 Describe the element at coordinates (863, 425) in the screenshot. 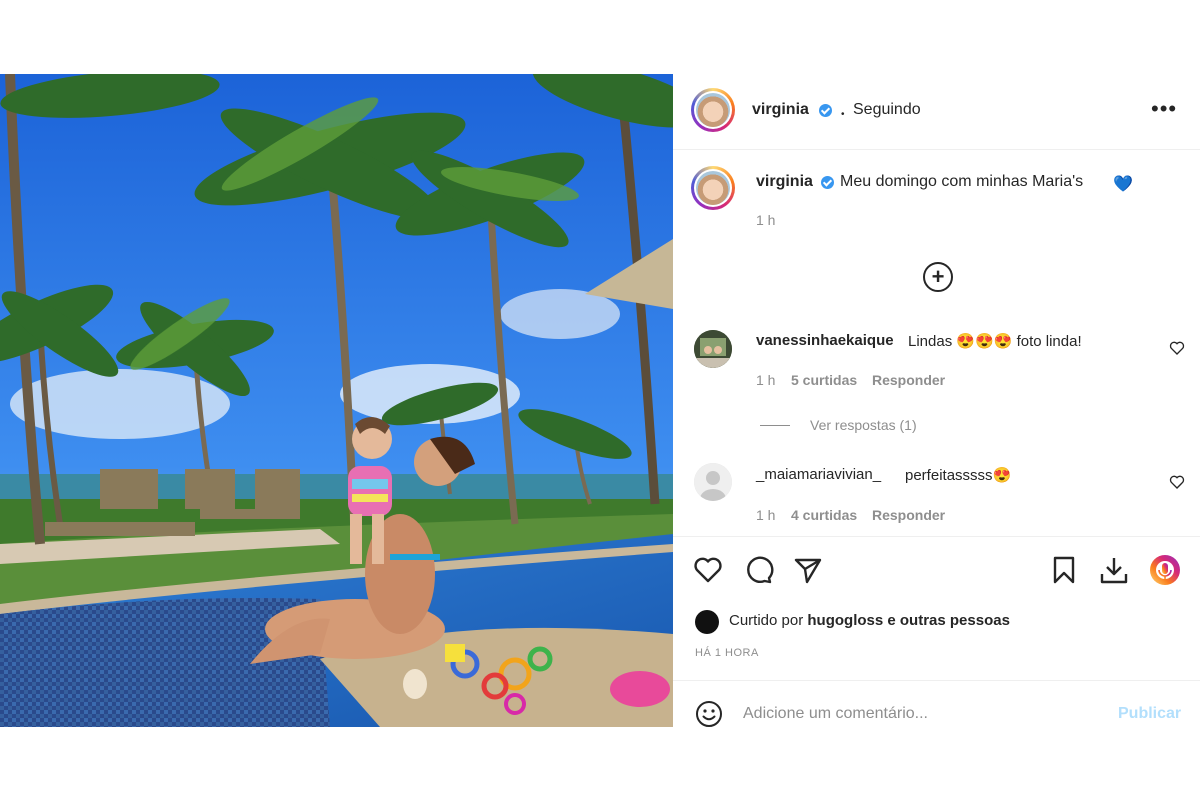

I see `view-replies-button: Ver respostas (1)` at that location.